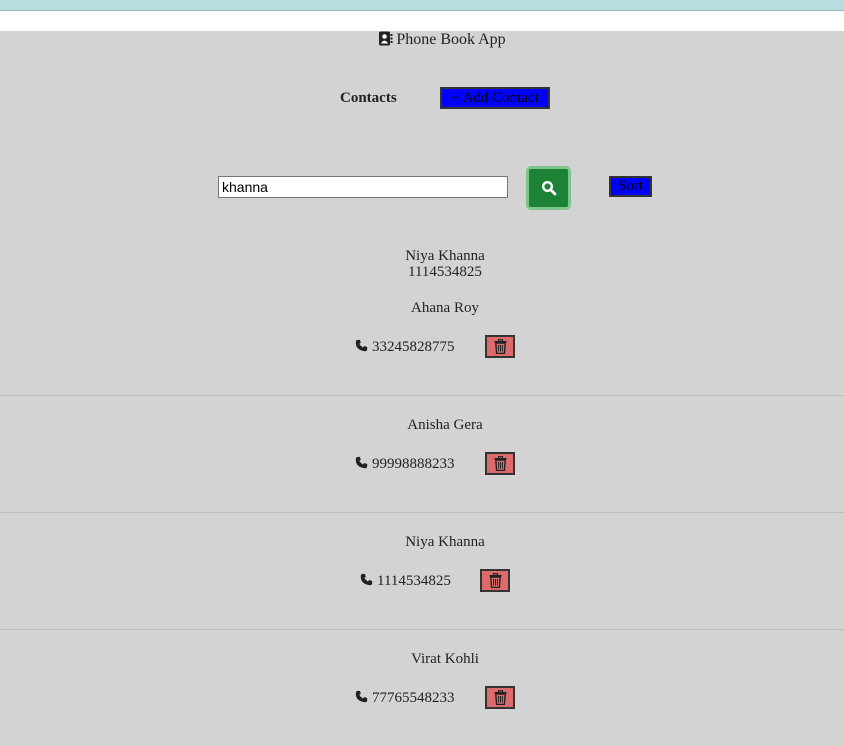  I want to click on header-bar, so click(422, 21).